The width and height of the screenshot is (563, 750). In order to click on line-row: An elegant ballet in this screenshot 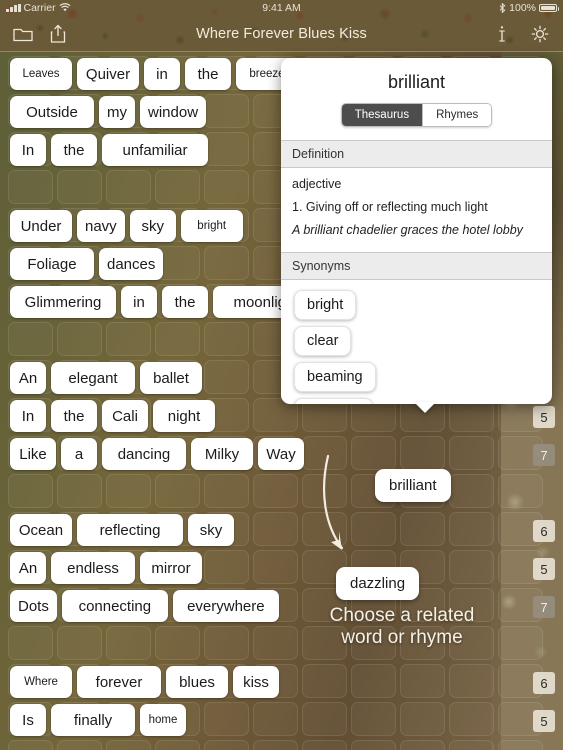, I will do `click(106, 378)`.